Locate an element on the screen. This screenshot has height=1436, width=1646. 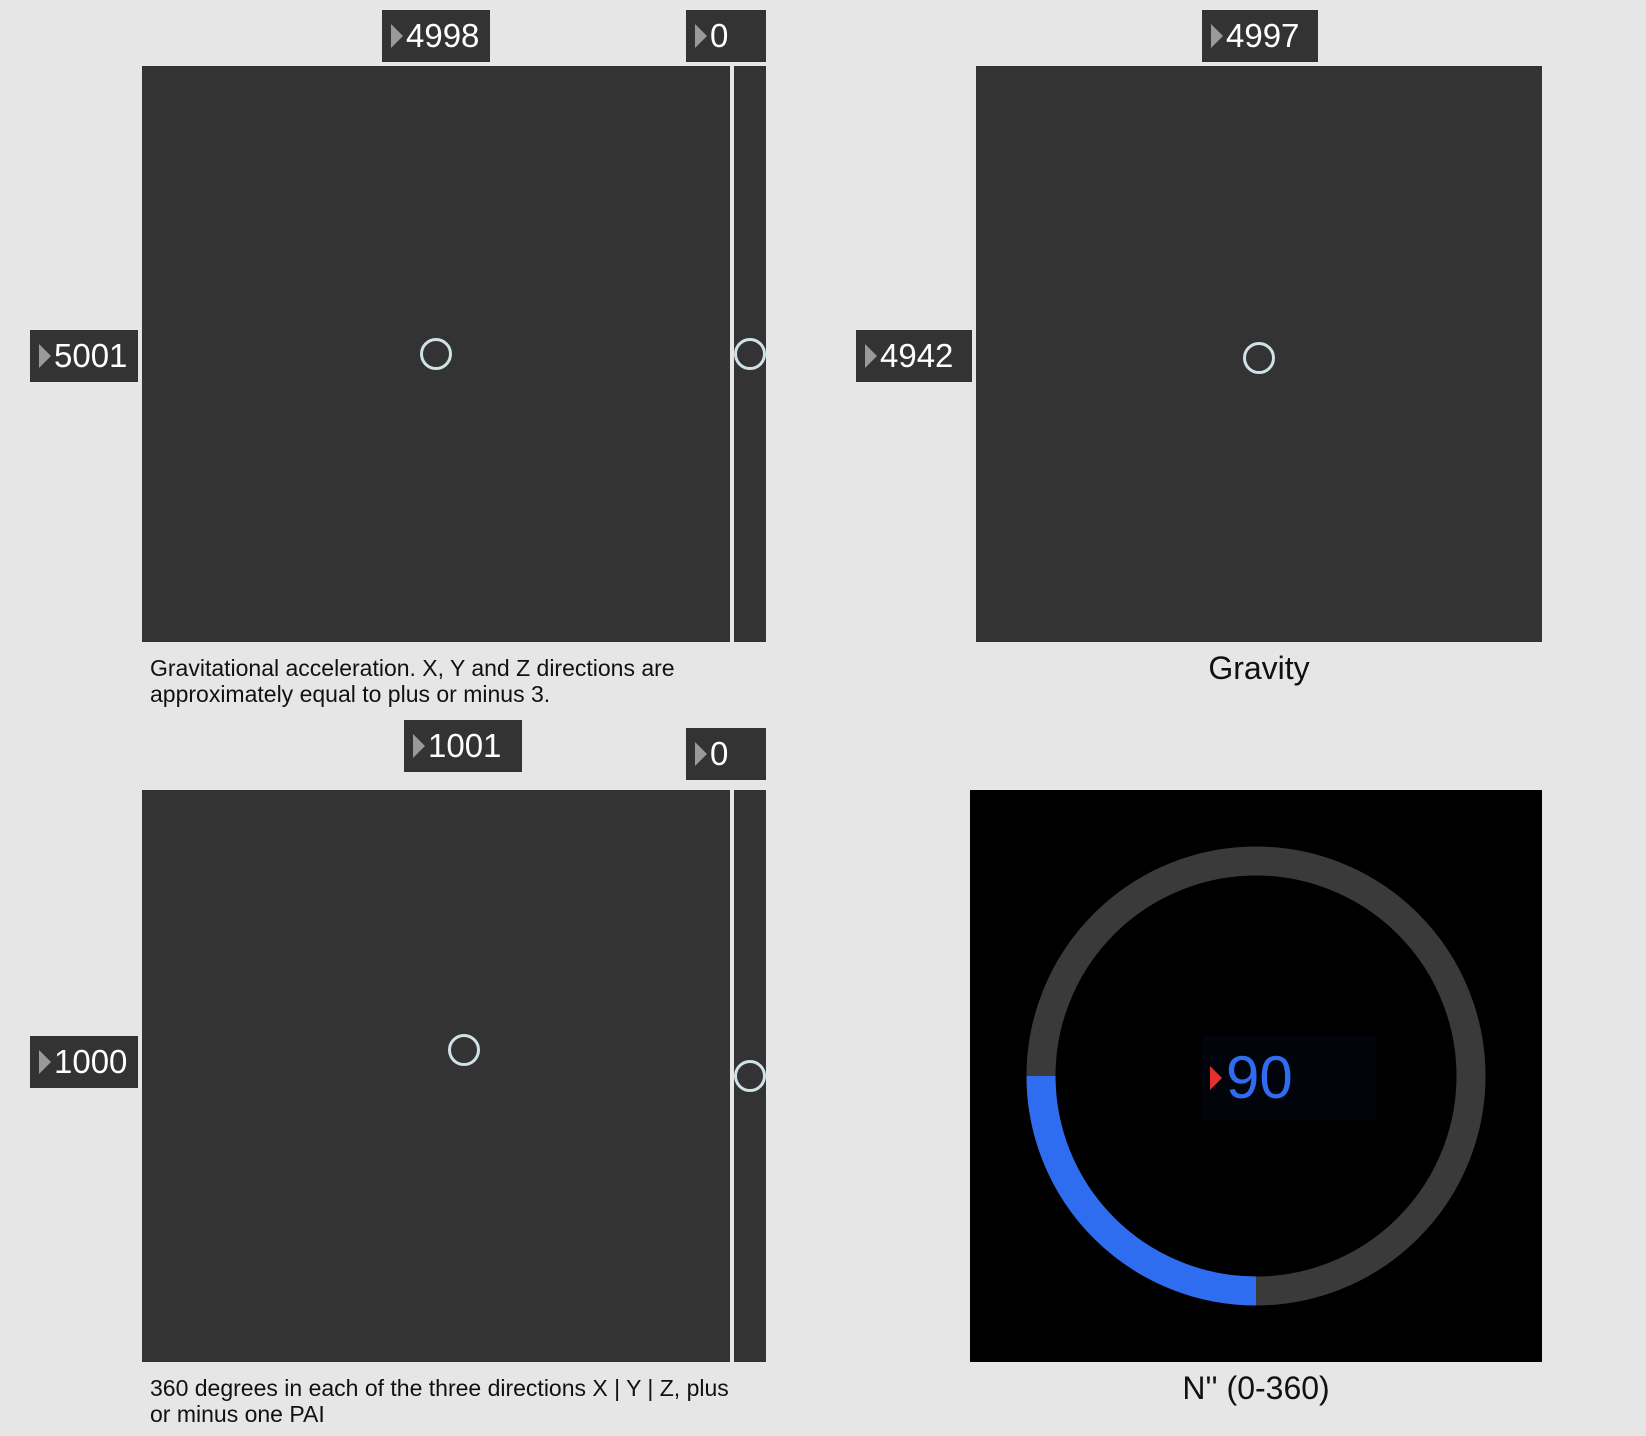
gravity-y-number: 5001 is located at coordinates (84, 356).